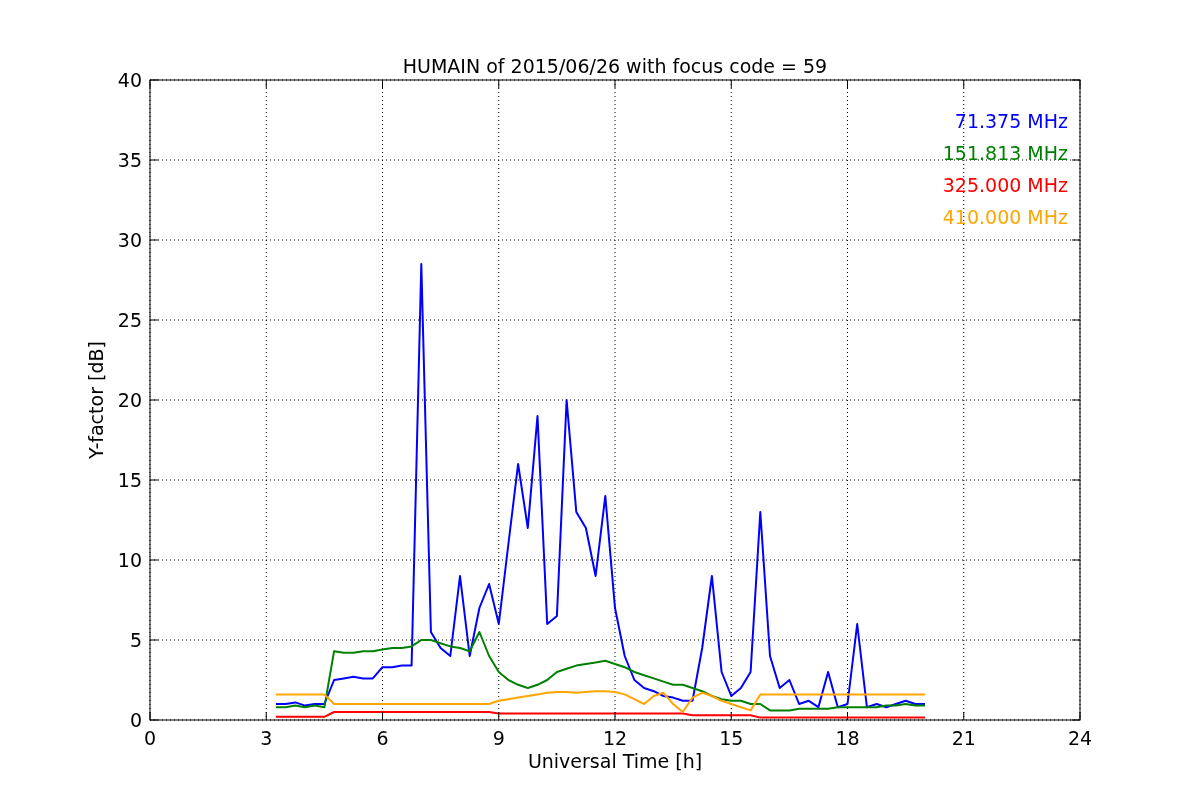 Image resolution: width=1200 pixels, height=800 pixels. What do you see at coordinates (615, 761) in the screenshot?
I see `axis-title: Universal Time [h]` at bounding box center [615, 761].